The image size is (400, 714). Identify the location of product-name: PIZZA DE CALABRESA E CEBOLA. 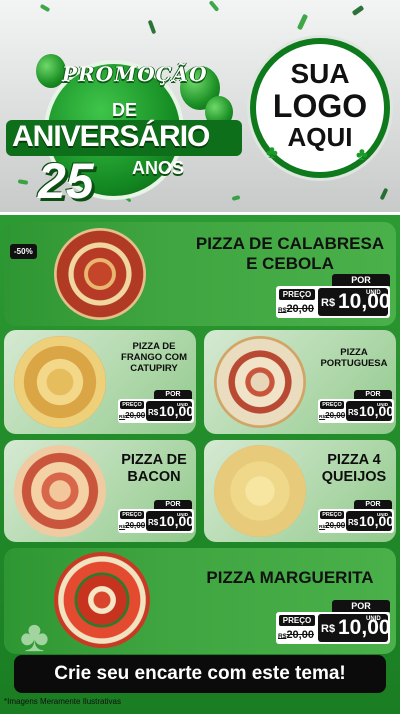
(290, 253).